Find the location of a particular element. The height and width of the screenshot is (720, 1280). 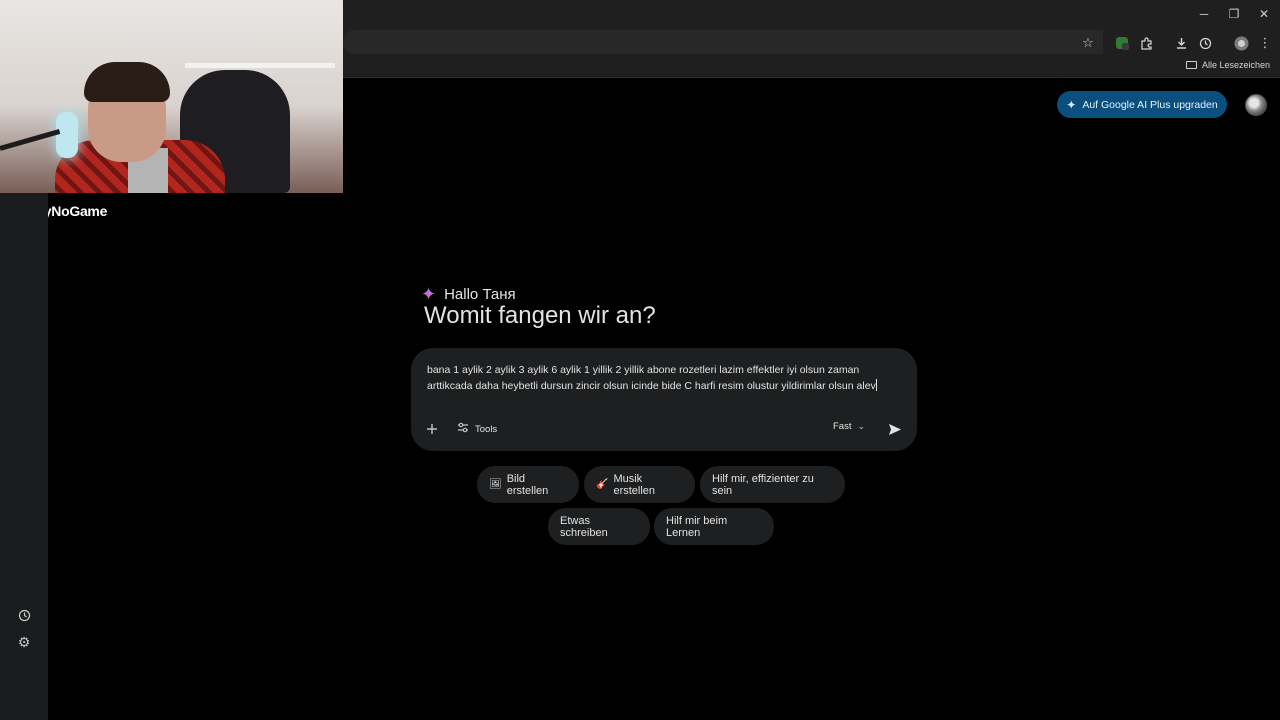

chip-write-something: Etwas schreiben is located at coordinates (599, 526).